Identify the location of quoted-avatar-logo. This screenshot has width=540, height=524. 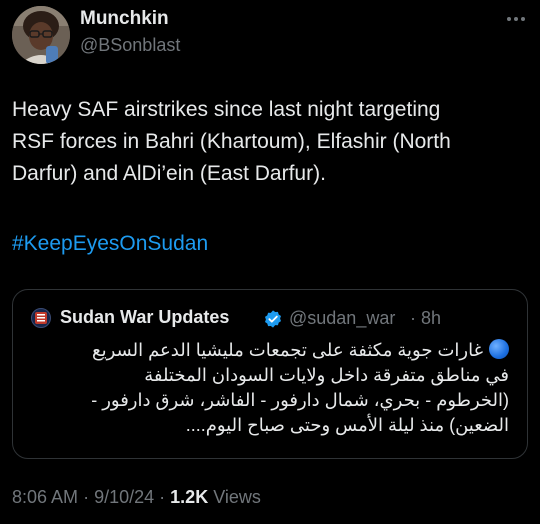
(41, 318).